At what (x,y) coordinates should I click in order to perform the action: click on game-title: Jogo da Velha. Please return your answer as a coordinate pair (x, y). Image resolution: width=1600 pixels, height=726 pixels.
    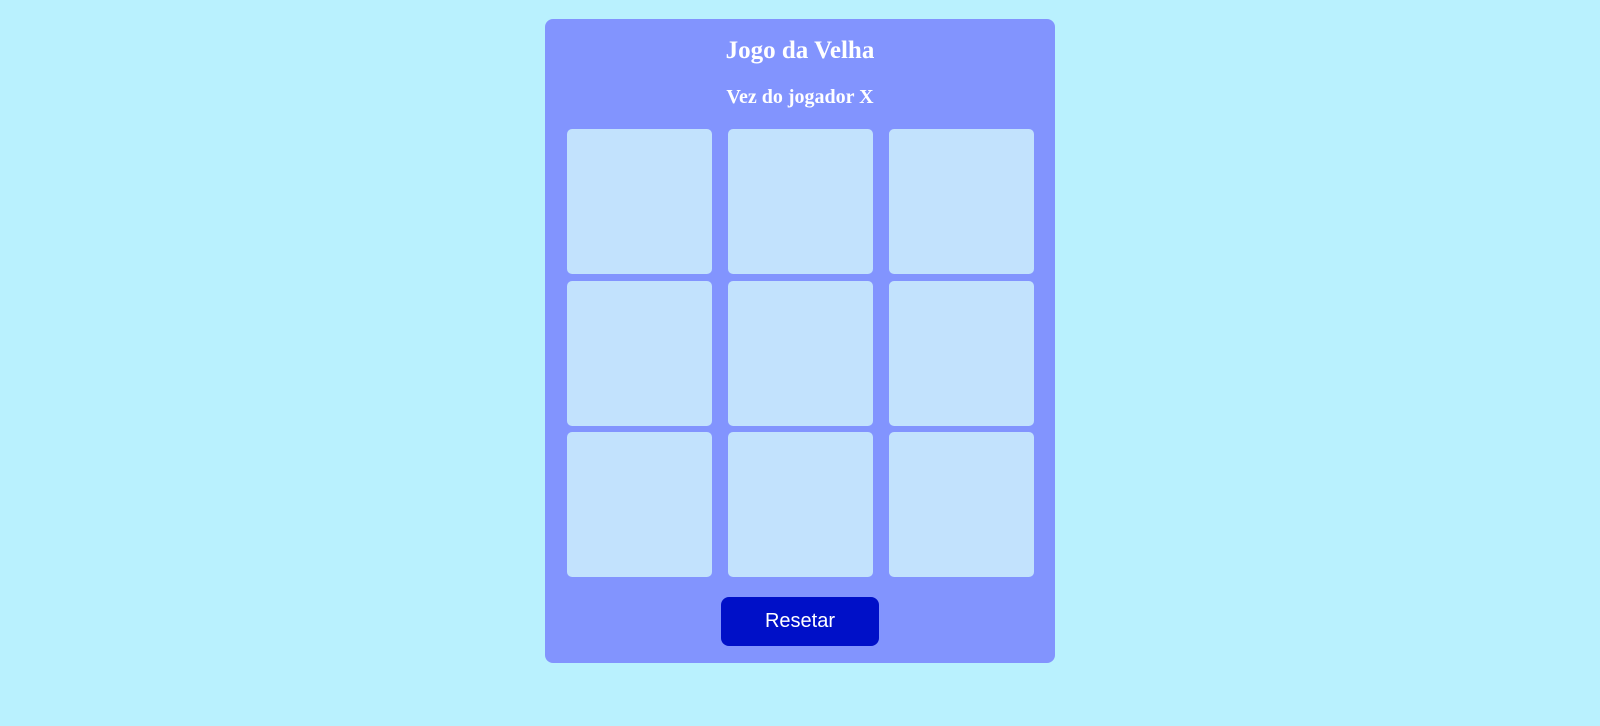
    Looking at the image, I should click on (800, 50).